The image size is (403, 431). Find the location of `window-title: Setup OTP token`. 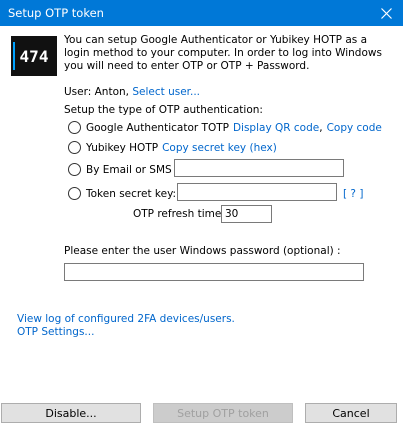

window-title: Setup OTP token is located at coordinates (56, 13).